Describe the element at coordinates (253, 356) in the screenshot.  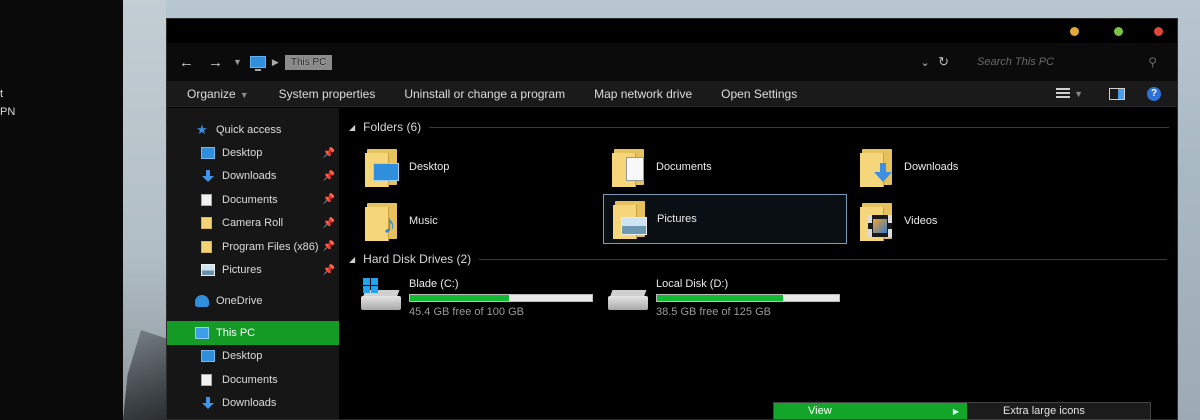
I see `nav-item-this-pc-desktop: Desktop` at that location.